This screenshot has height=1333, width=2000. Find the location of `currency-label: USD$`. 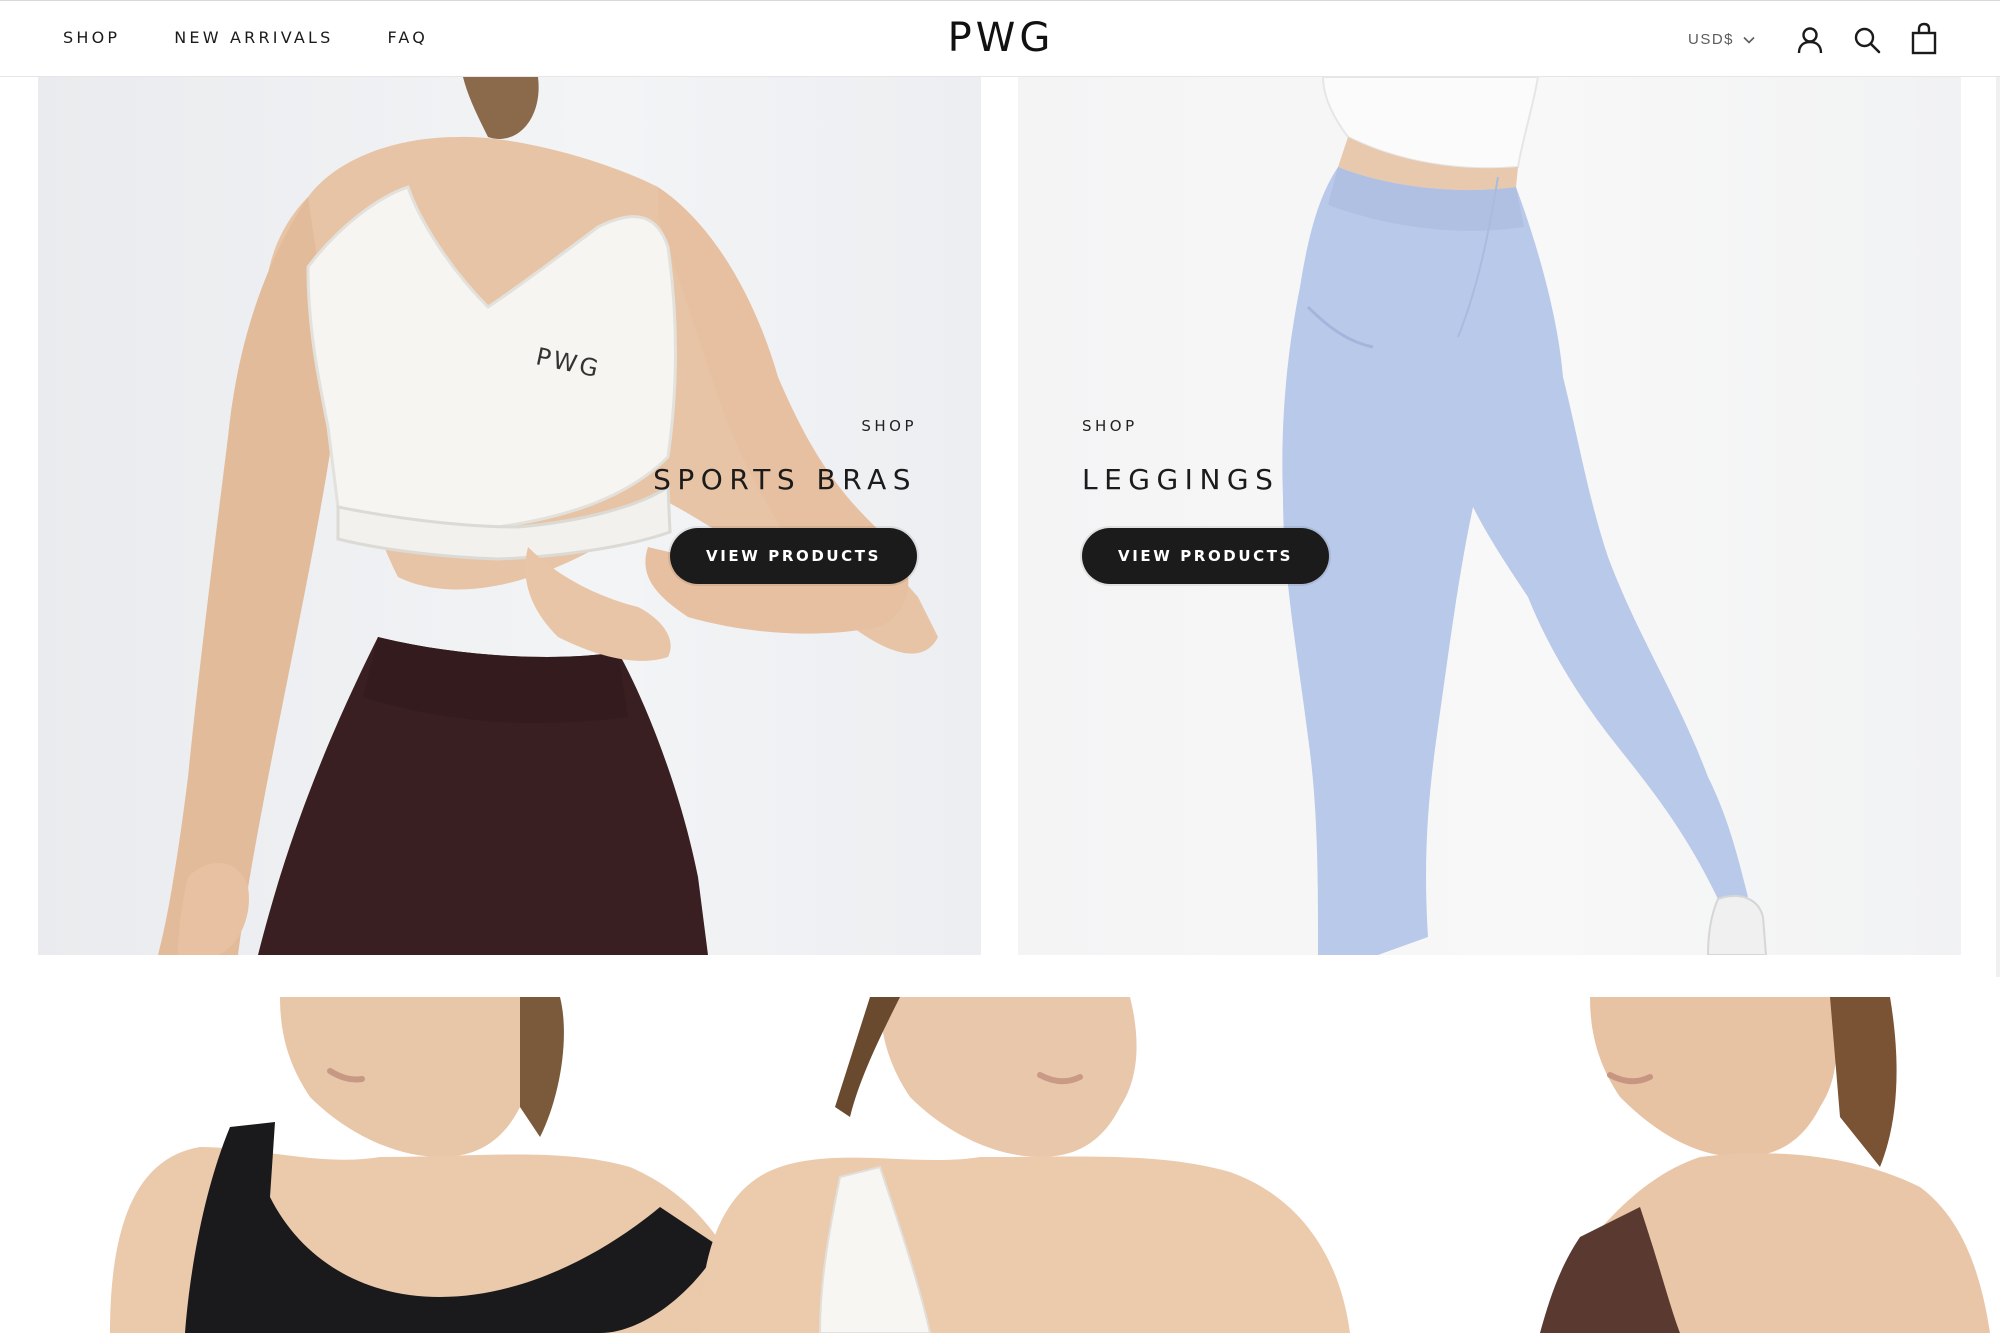

currency-label: USD$ is located at coordinates (1711, 39).